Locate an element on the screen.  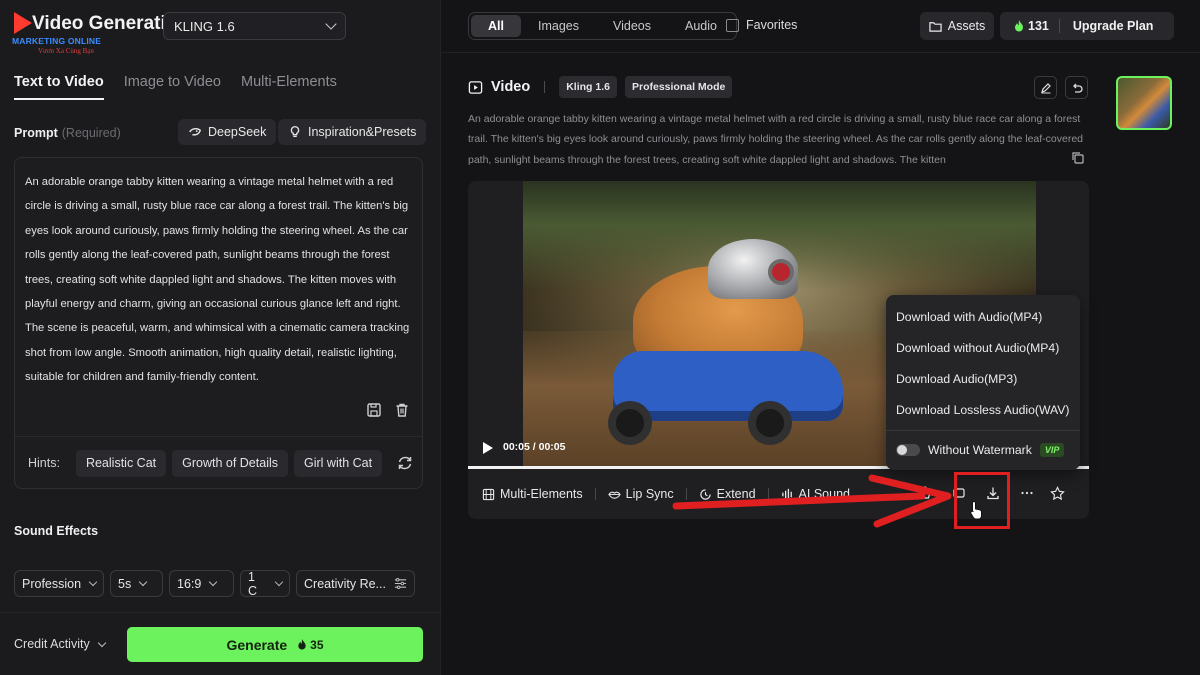
multi-elements-button: Multi-Elements is located at coordinates (532, 494).